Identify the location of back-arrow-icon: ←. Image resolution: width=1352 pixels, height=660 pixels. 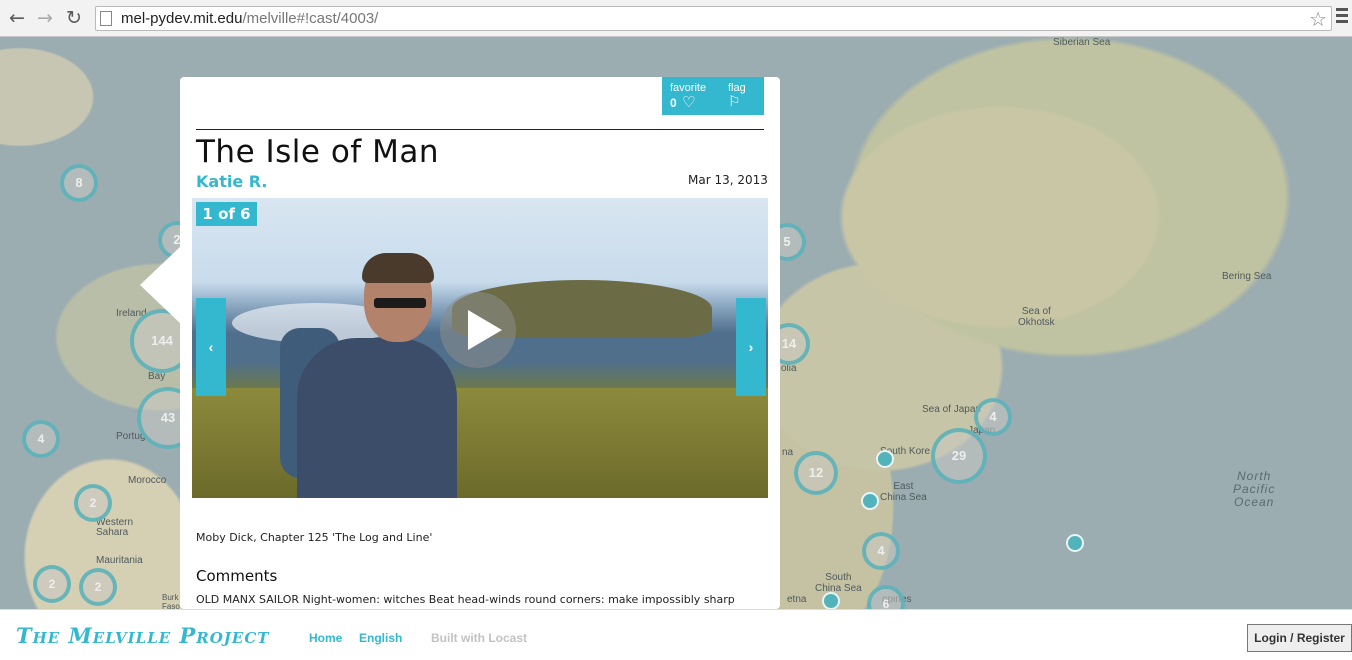
(17, 18).